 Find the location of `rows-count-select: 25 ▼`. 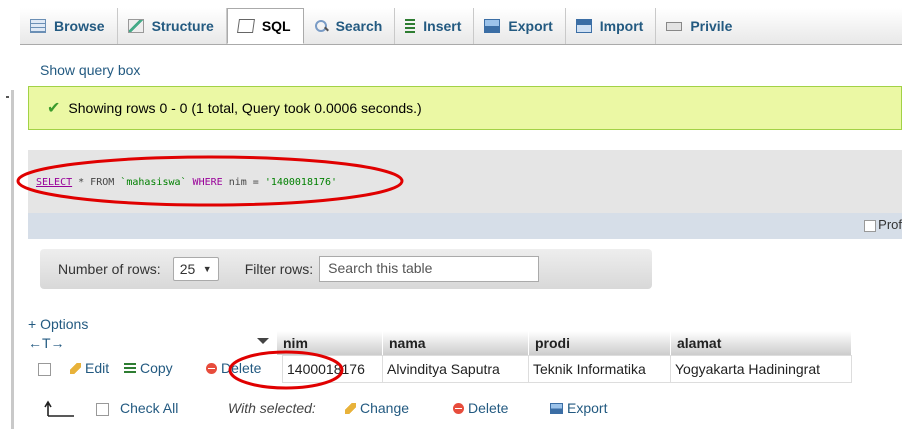

rows-count-select: 25 ▼ is located at coordinates (195, 269).